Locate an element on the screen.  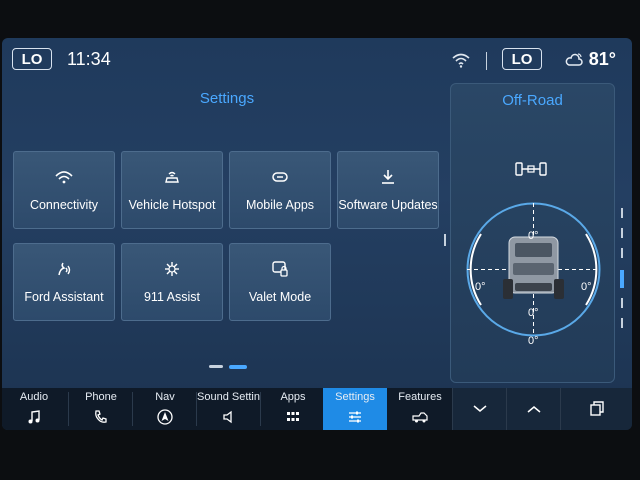
valet-icon is located at coordinates (280, 269).